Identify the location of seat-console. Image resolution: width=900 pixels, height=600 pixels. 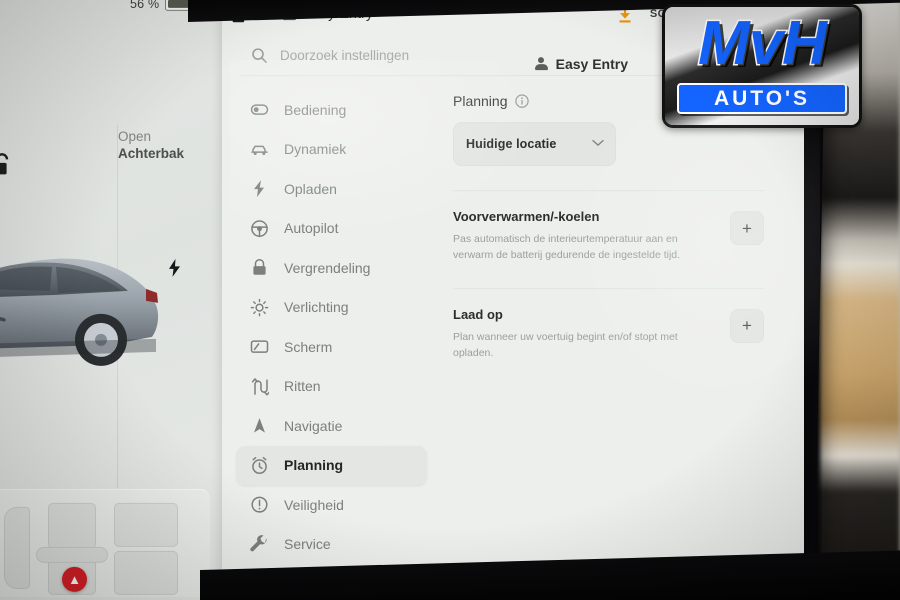
(72, 554).